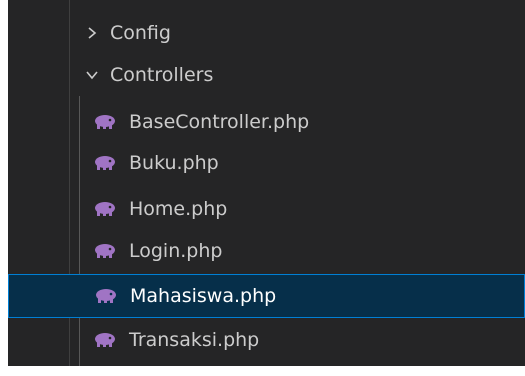  Describe the element at coordinates (92, 75) in the screenshot. I see `chevron-down-icon` at that location.